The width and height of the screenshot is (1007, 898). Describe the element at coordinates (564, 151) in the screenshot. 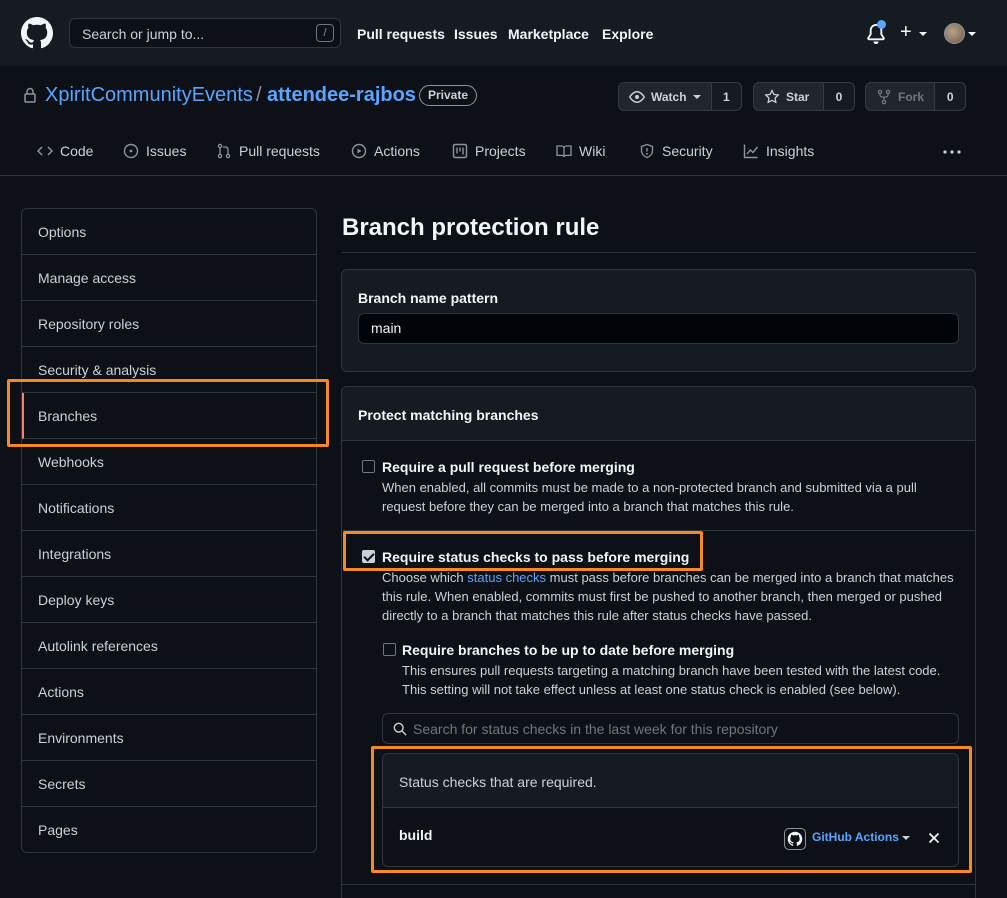

I see `book-icon` at that location.